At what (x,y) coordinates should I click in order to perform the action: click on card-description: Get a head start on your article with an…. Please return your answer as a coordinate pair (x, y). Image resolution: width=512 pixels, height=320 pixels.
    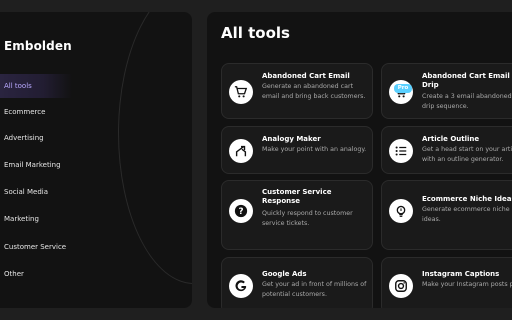
    Looking at the image, I should click on (467, 154).